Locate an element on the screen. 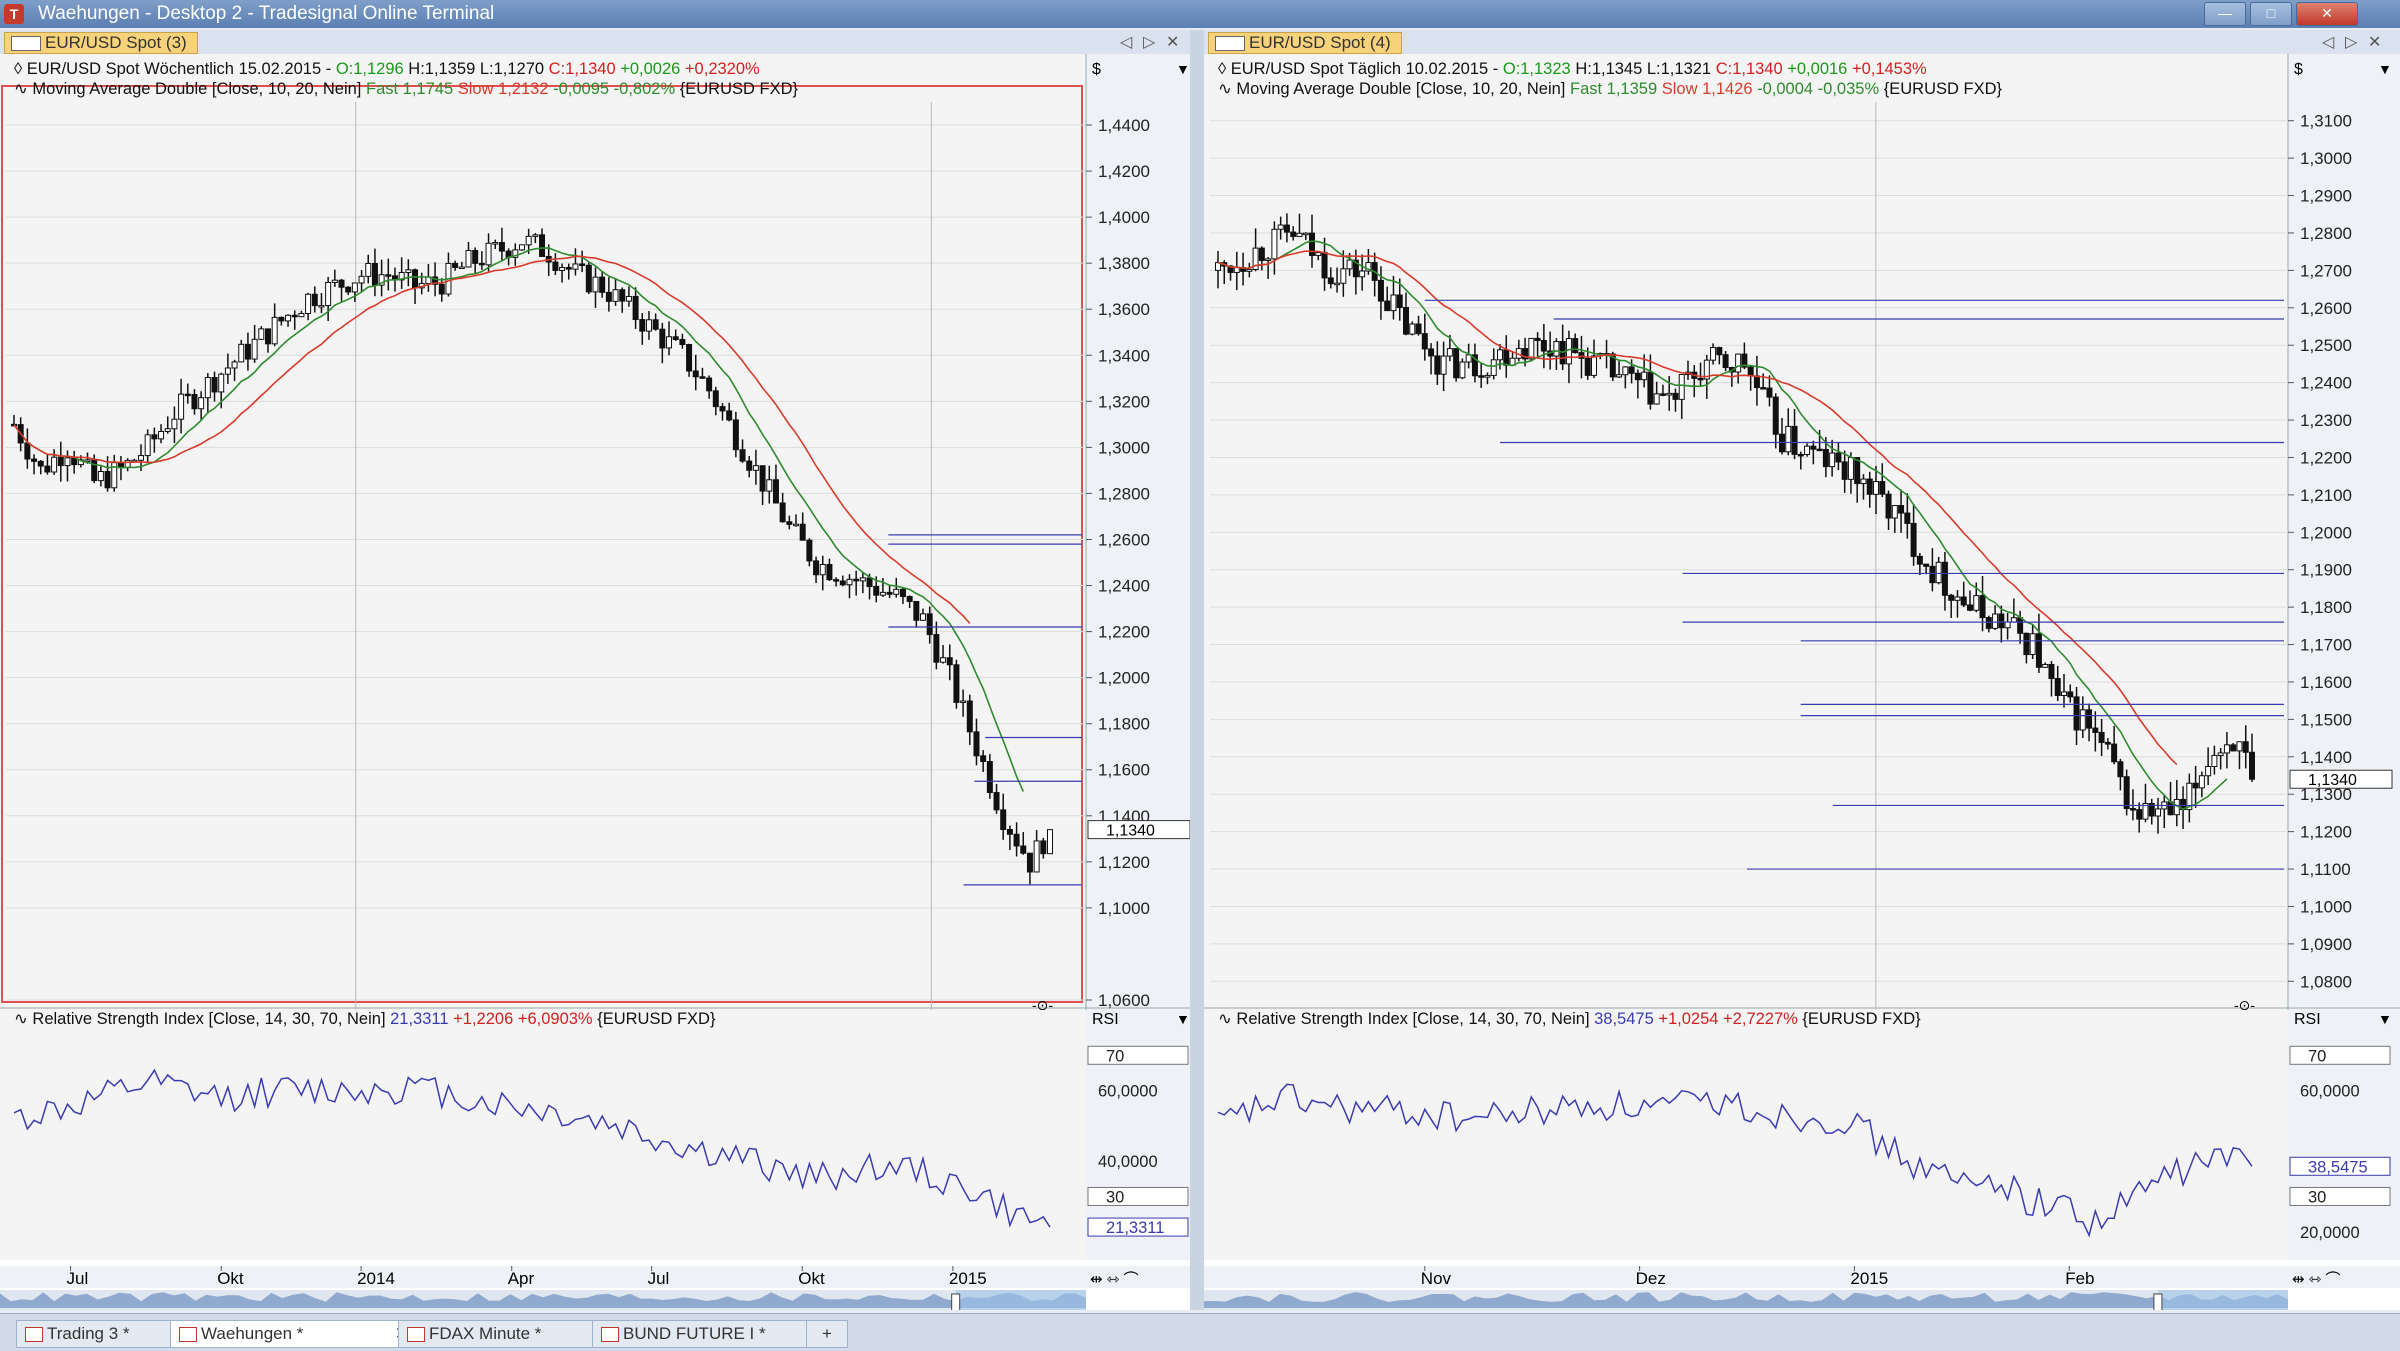 This screenshot has height=1351, width=2400. maximize-button: □ is located at coordinates (2271, 14).